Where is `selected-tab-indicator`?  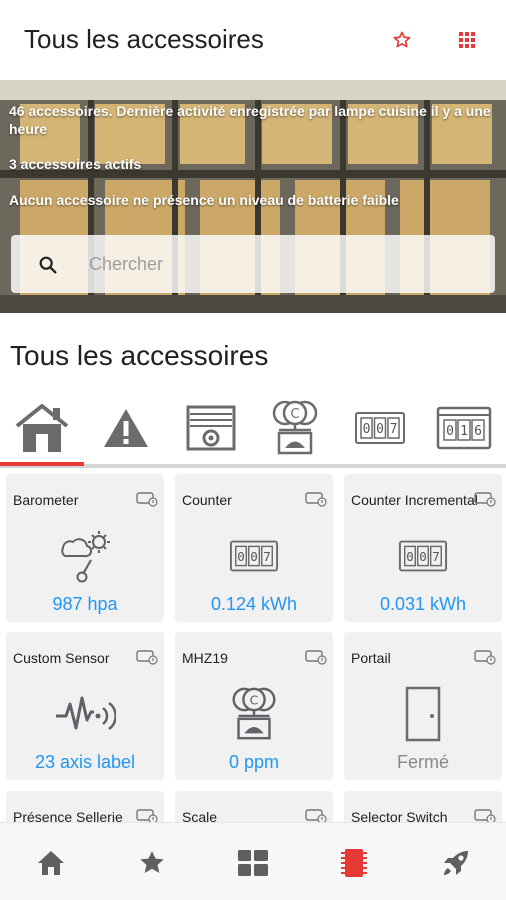
selected-tab-indicator is located at coordinates (42, 464).